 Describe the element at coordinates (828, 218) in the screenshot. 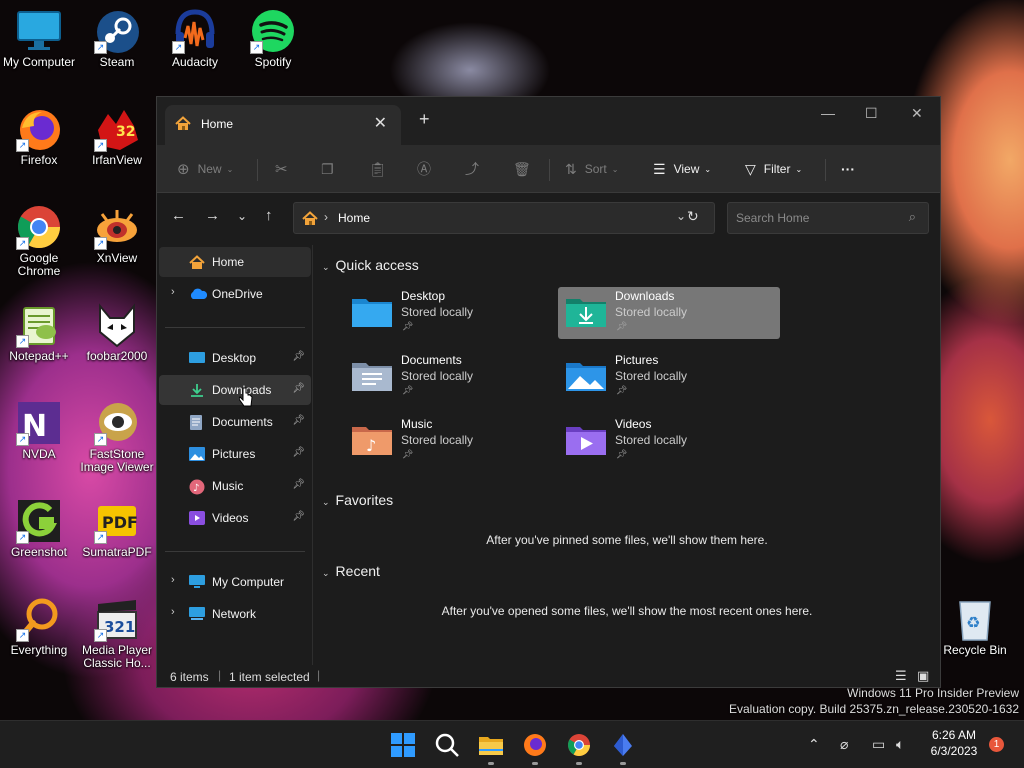

I see `search-box: Search Home ⌕` at that location.